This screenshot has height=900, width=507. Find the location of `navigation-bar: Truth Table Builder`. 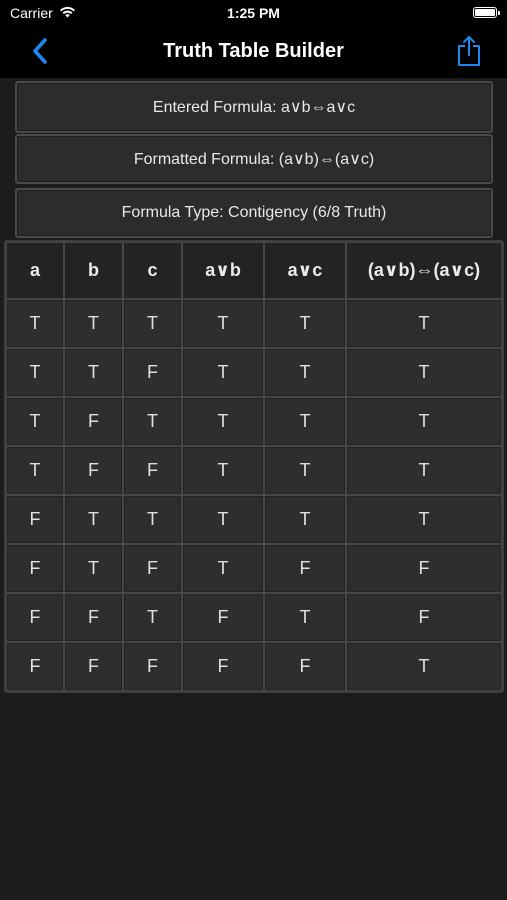

navigation-bar: Truth Table Builder is located at coordinates (253, 53).